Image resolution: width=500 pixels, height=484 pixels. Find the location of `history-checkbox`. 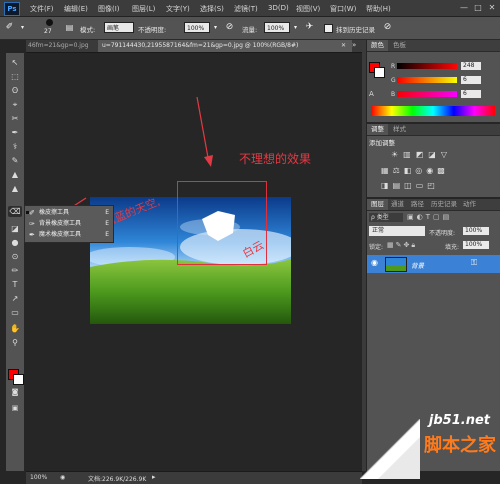

history-checkbox is located at coordinates (328, 28).